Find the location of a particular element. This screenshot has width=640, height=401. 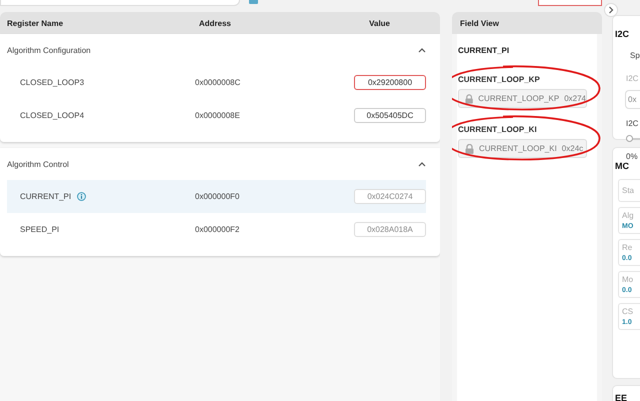

register-row: CLOSED_LOOP3 0x0000008C 0x29200800 is located at coordinates (216, 82).